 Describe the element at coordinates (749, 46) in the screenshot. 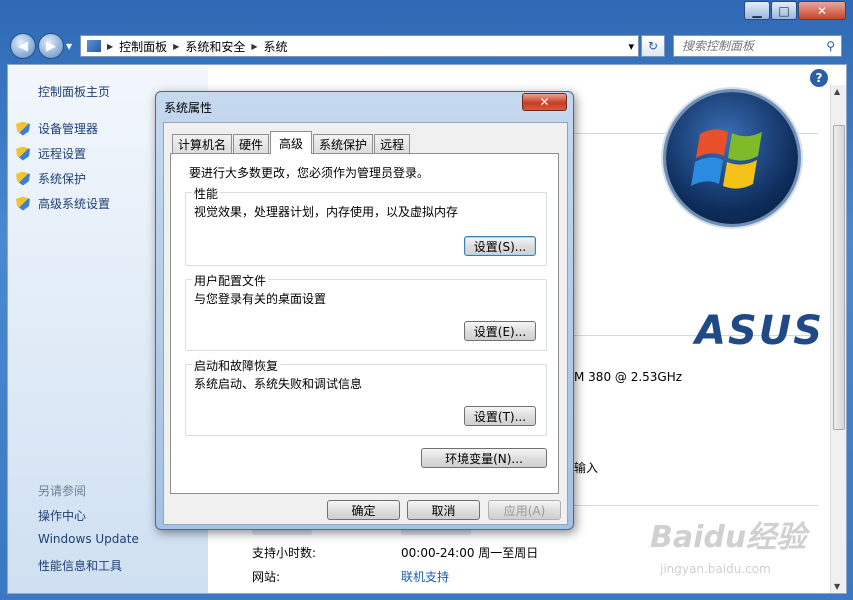

I see `search-input` at that location.